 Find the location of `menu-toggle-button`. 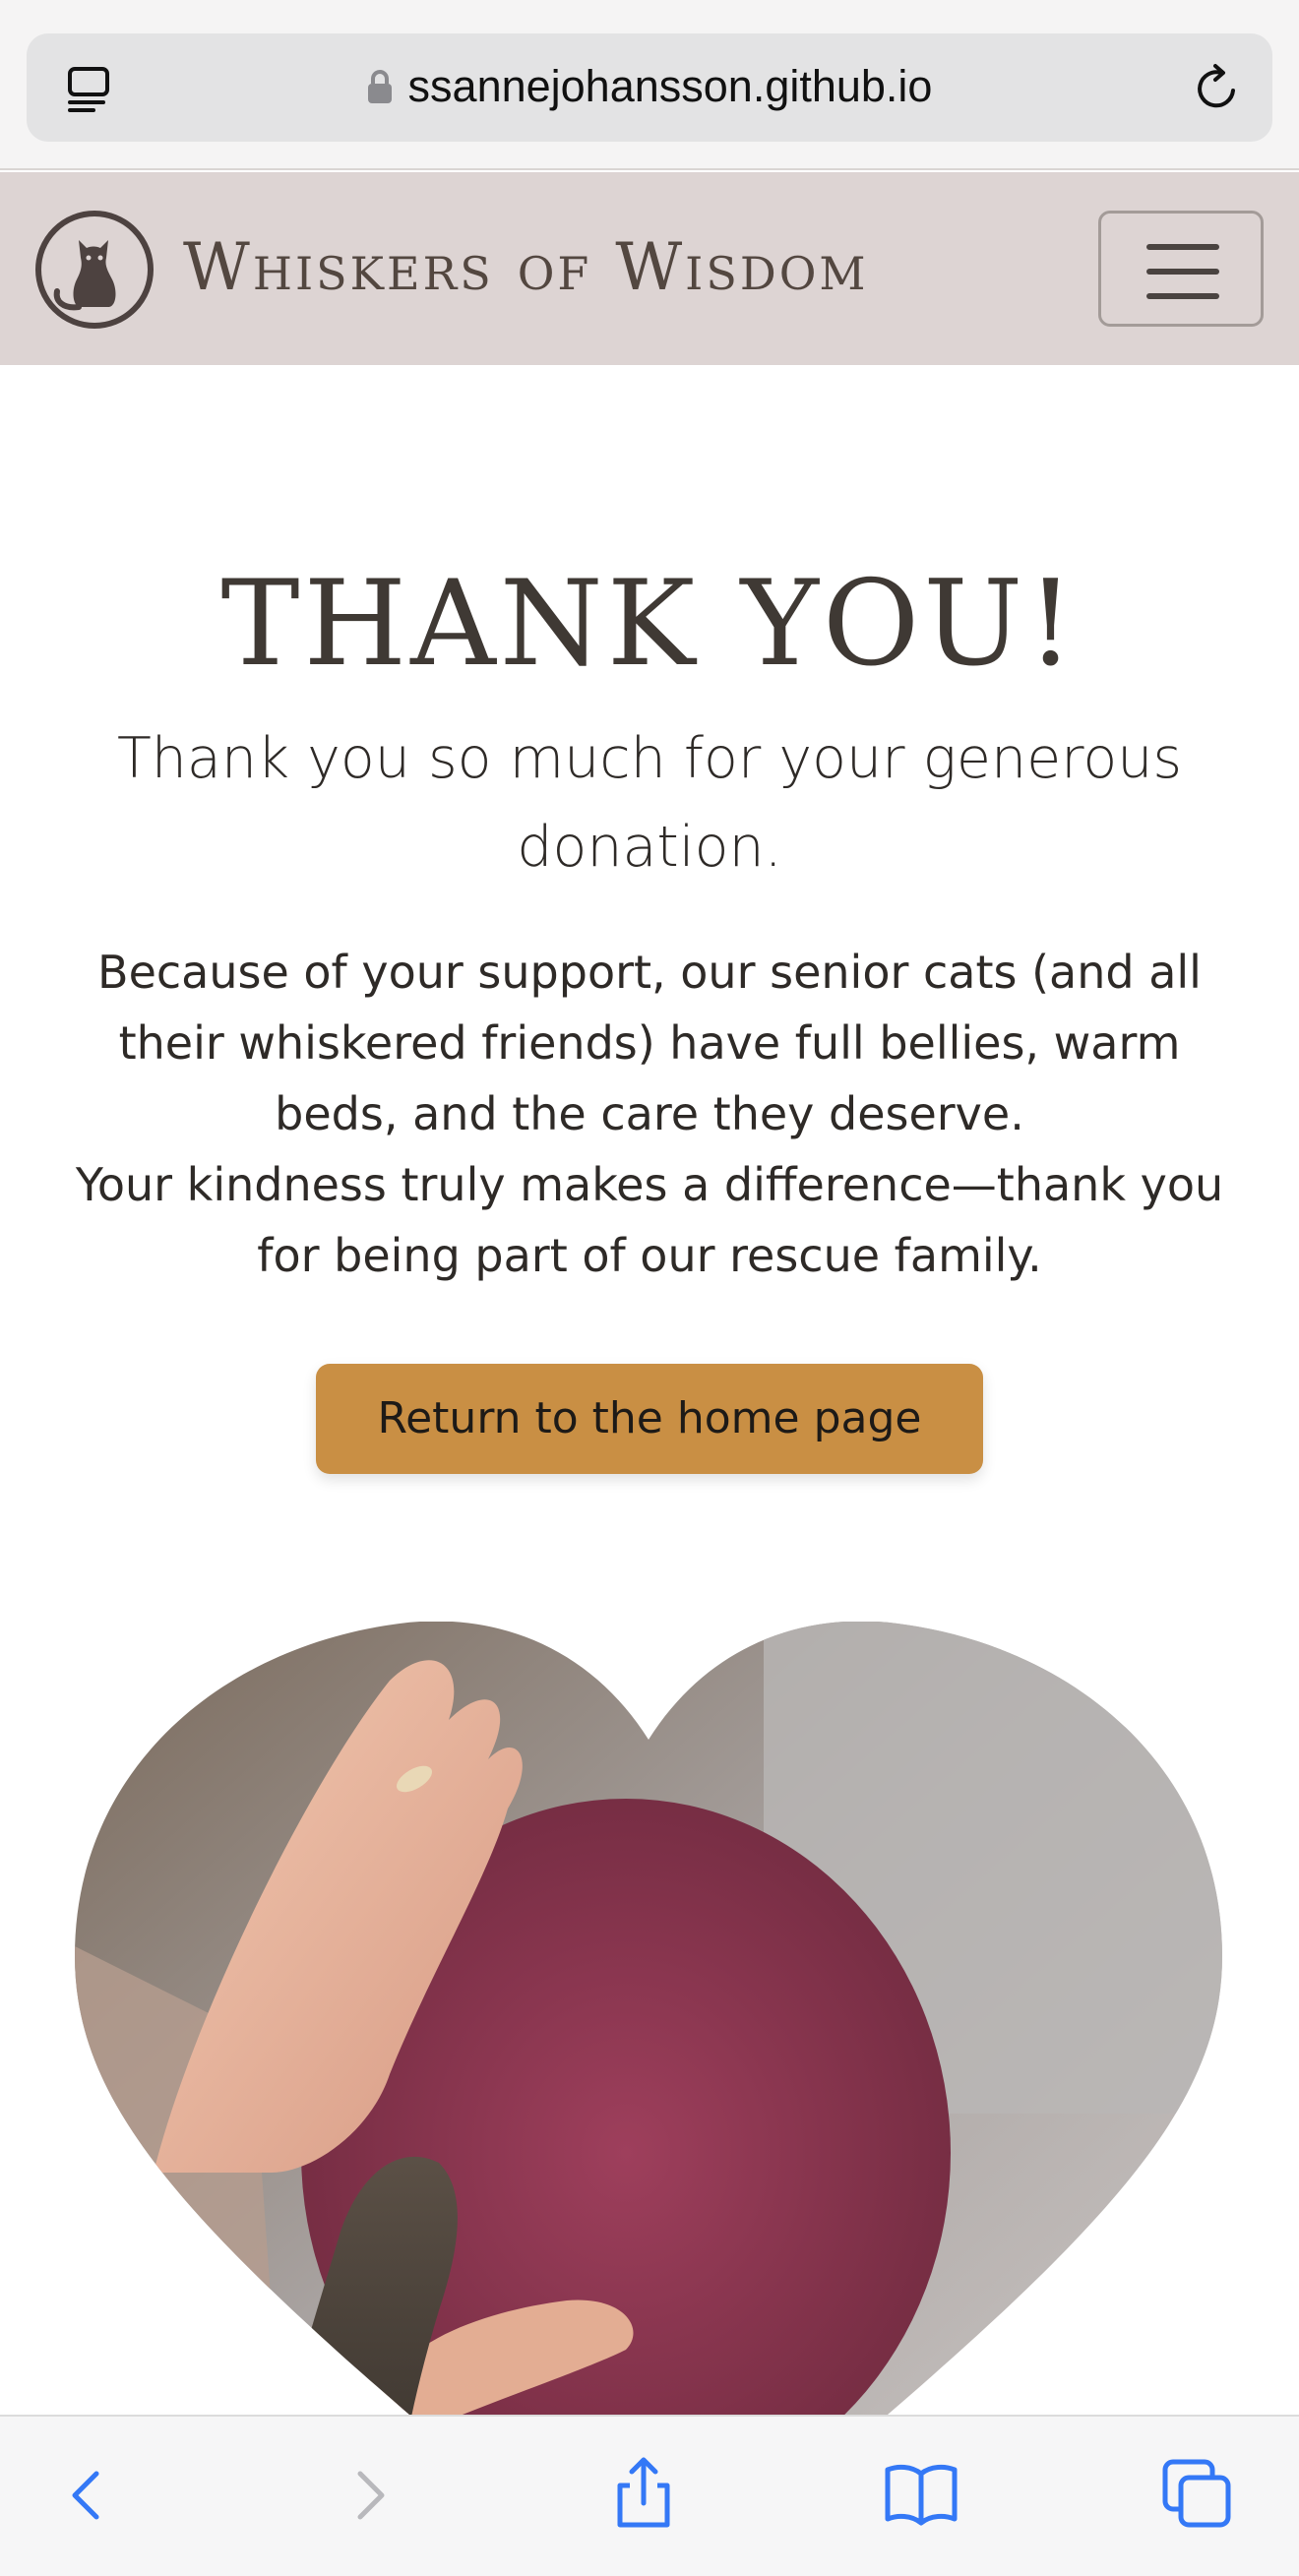

menu-toggle-button is located at coordinates (1181, 269).